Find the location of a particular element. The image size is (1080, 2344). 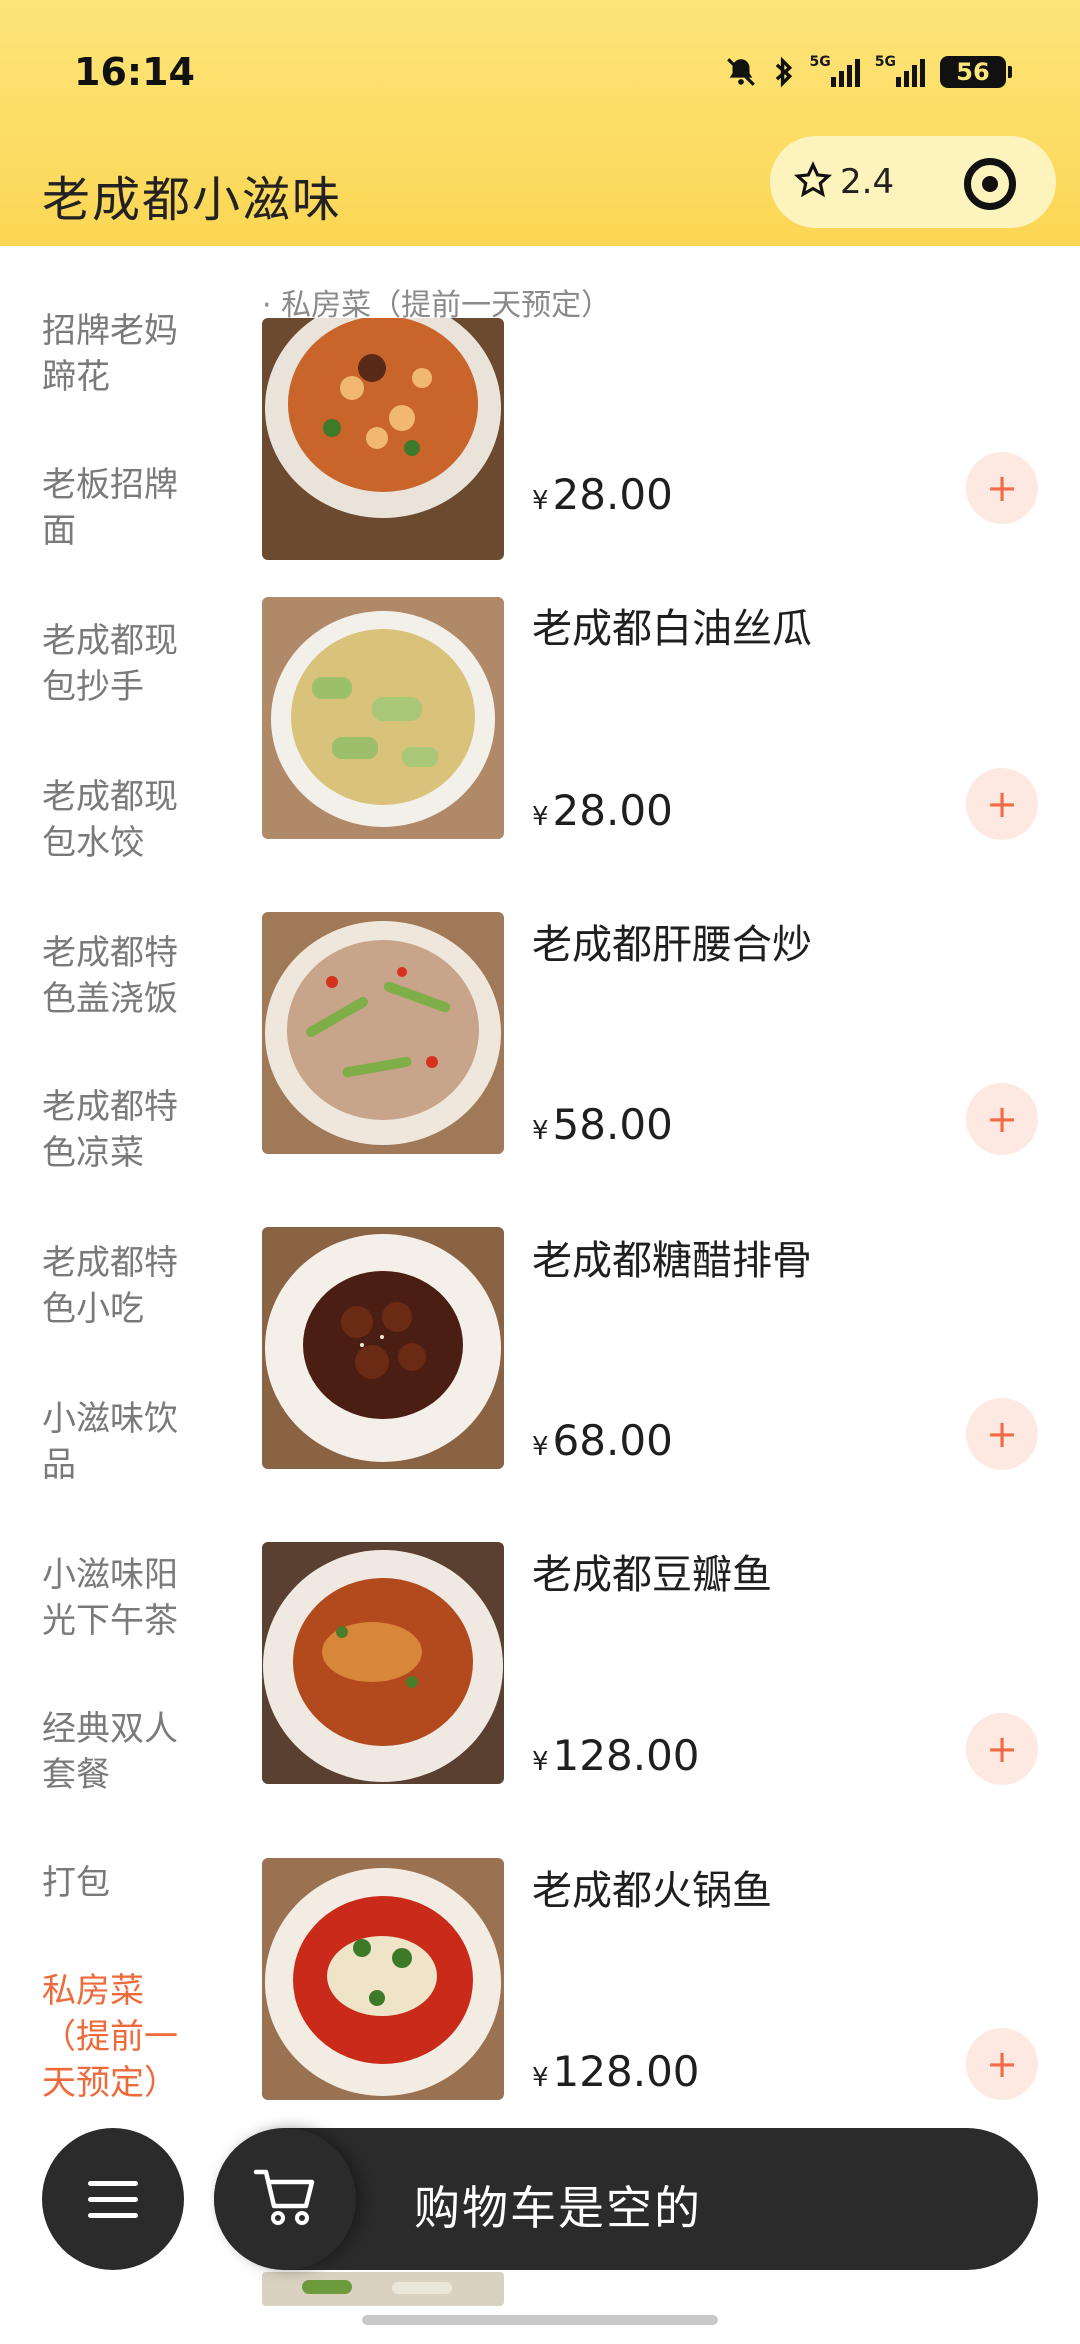

dish-name: 老成都糖醋排骨 is located at coordinates (672, 1261).